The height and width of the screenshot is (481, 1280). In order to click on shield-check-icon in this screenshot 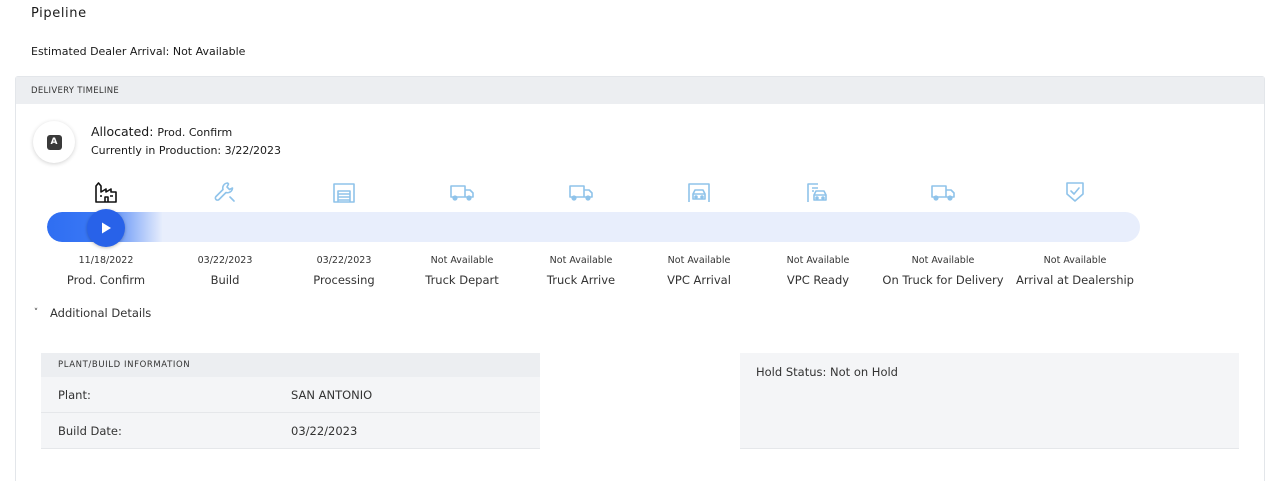, I will do `click(1075, 192)`.